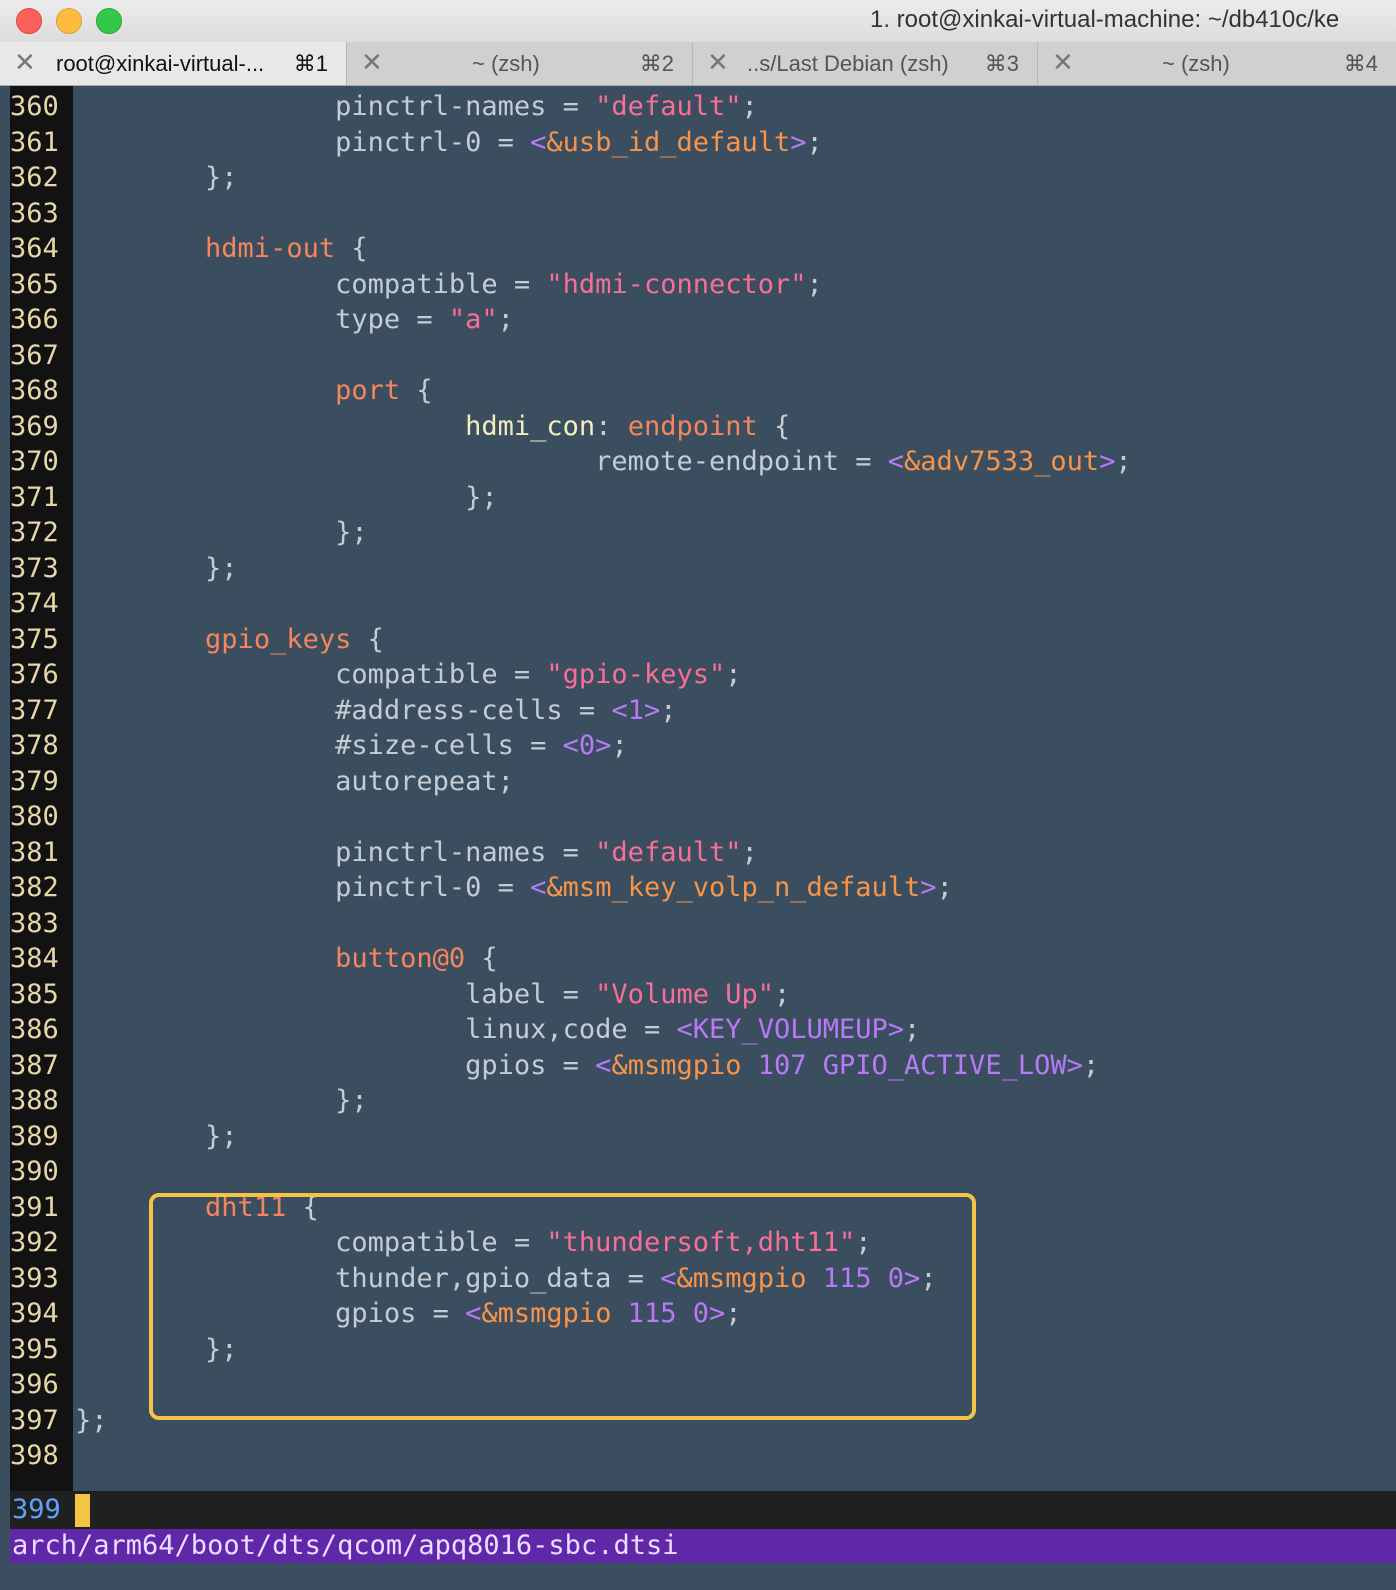  I want to click on tab-shortcut: ⌘4, so click(1360, 63).